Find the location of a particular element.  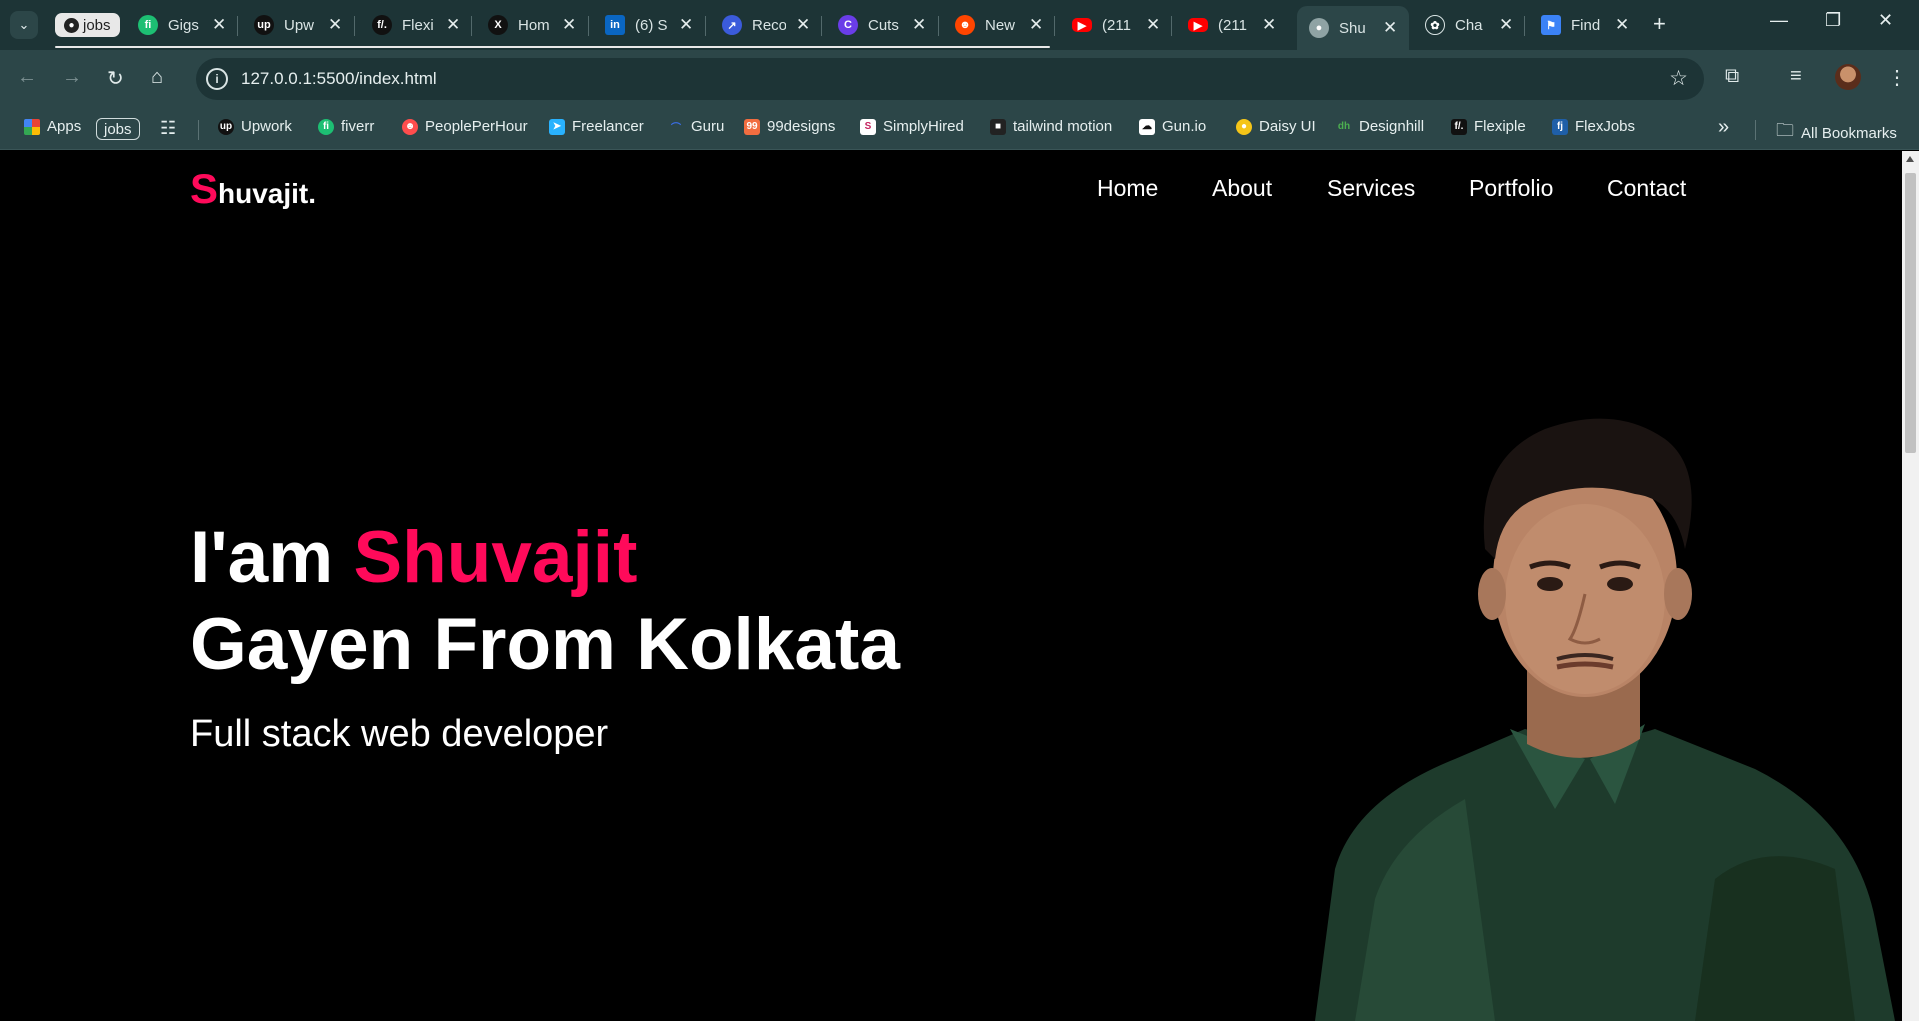

nav-home: Home is located at coordinates (1127, 188).